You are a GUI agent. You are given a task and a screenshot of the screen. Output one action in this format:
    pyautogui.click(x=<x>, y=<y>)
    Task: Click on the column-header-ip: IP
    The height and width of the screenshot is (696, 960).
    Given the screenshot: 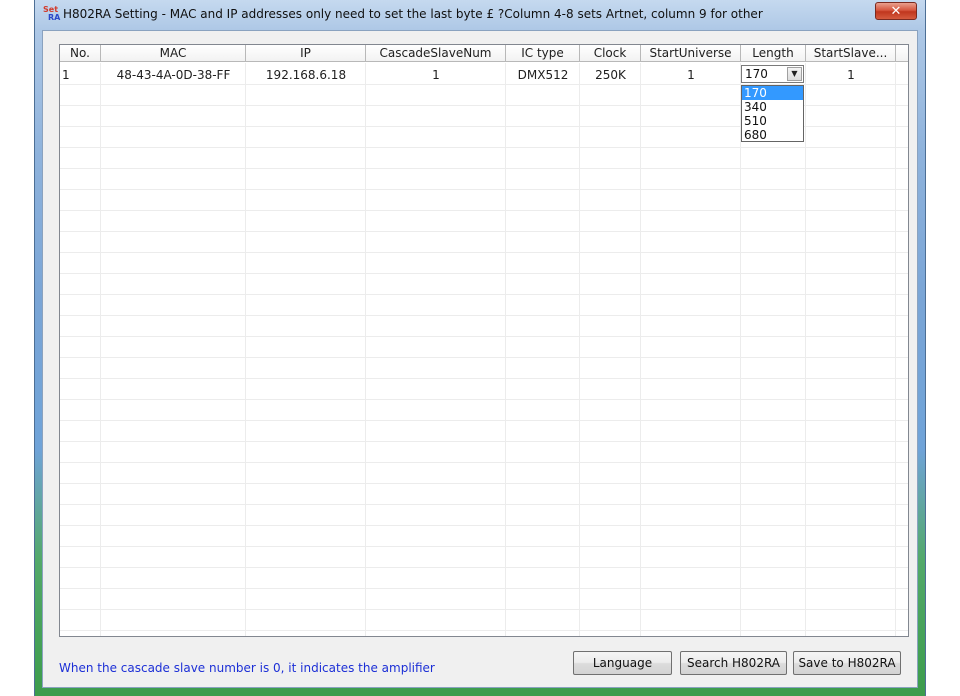 What is the action you would take?
    pyautogui.click(x=306, y=53)
    